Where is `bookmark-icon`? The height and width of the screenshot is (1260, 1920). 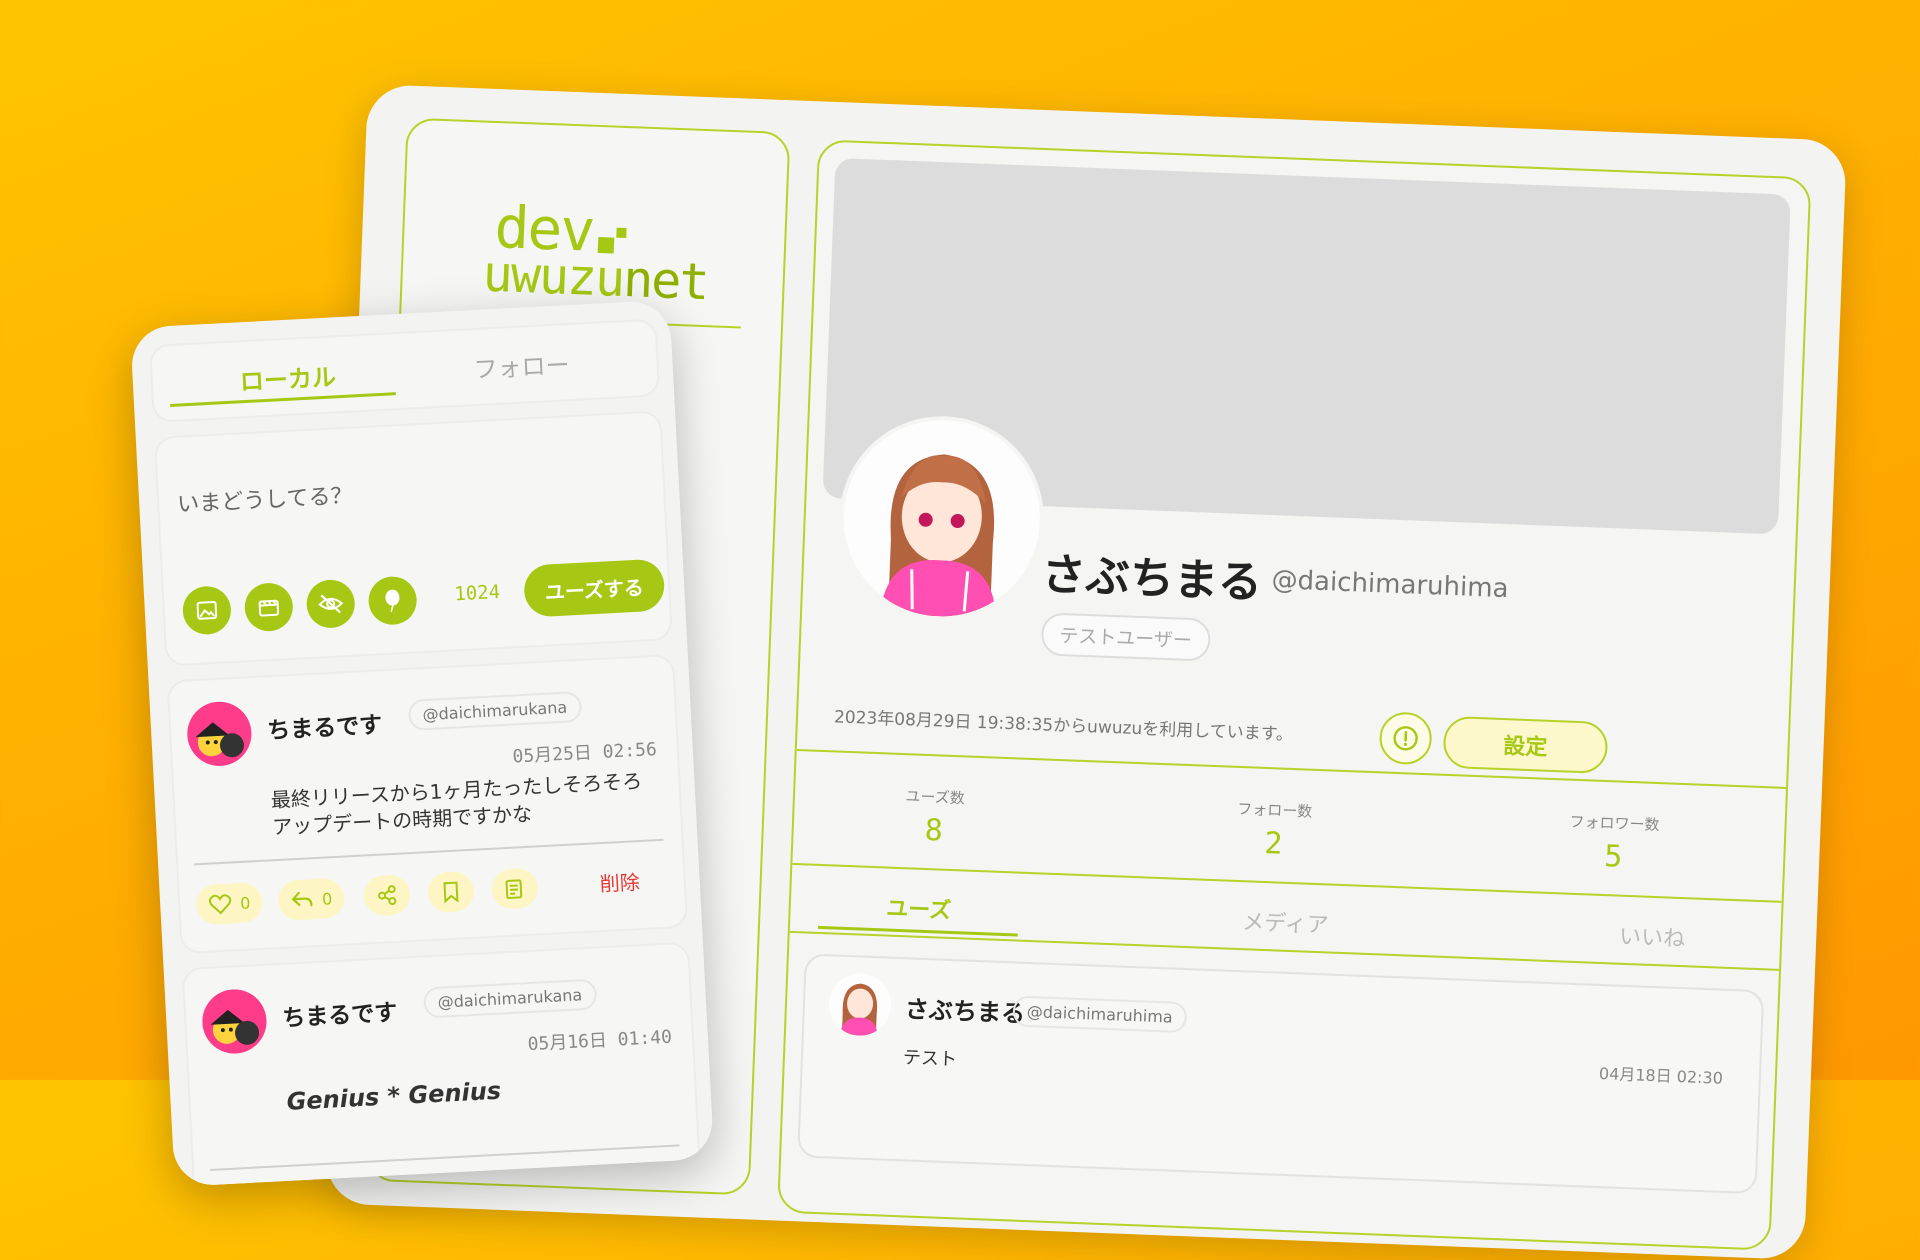
bookmark-icon is located at coordinates (450, 891).